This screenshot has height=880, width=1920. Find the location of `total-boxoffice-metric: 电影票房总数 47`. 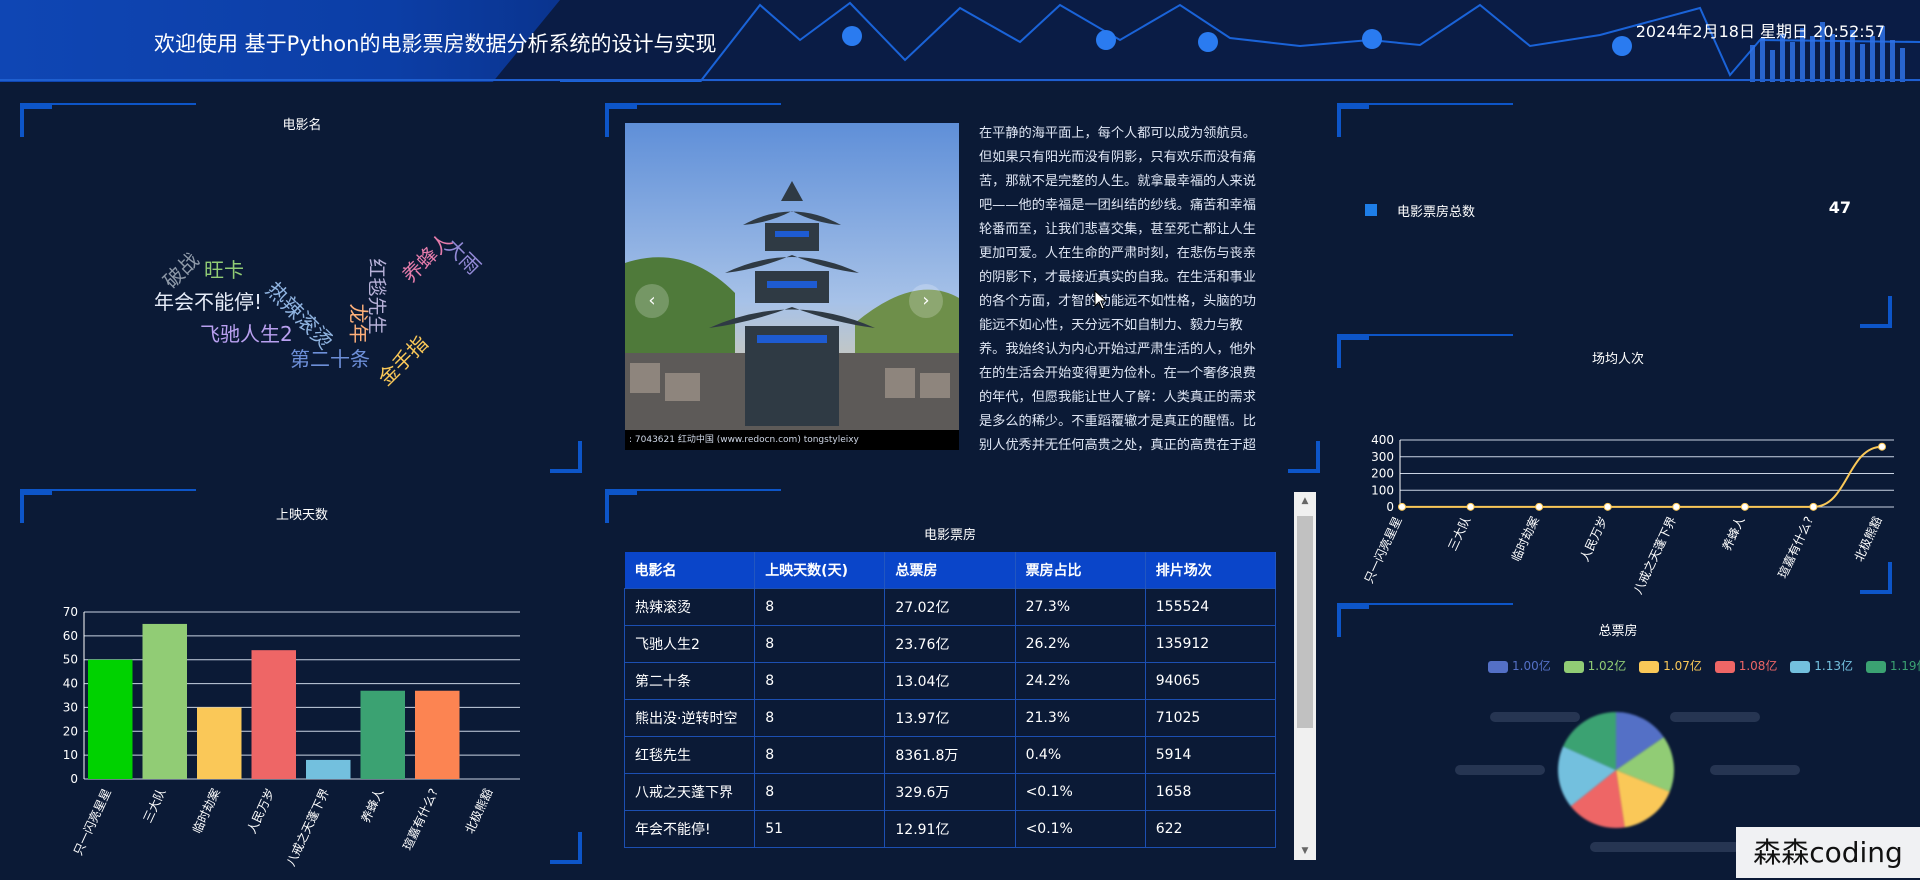

total-boxoffice-metric: 电影票房总数 47 is located at coordinates (1608, 210).